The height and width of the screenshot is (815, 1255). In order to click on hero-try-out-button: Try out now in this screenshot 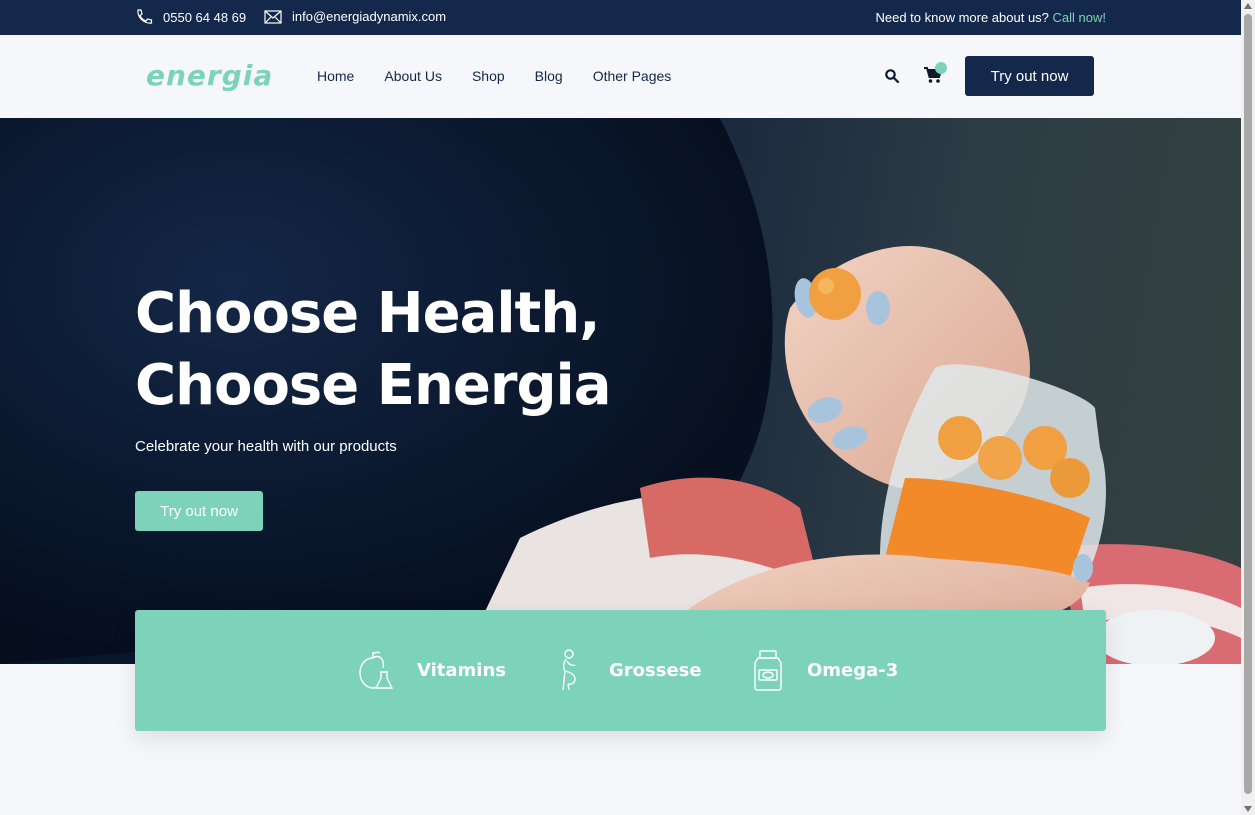, I will do `click(199, 511)`.